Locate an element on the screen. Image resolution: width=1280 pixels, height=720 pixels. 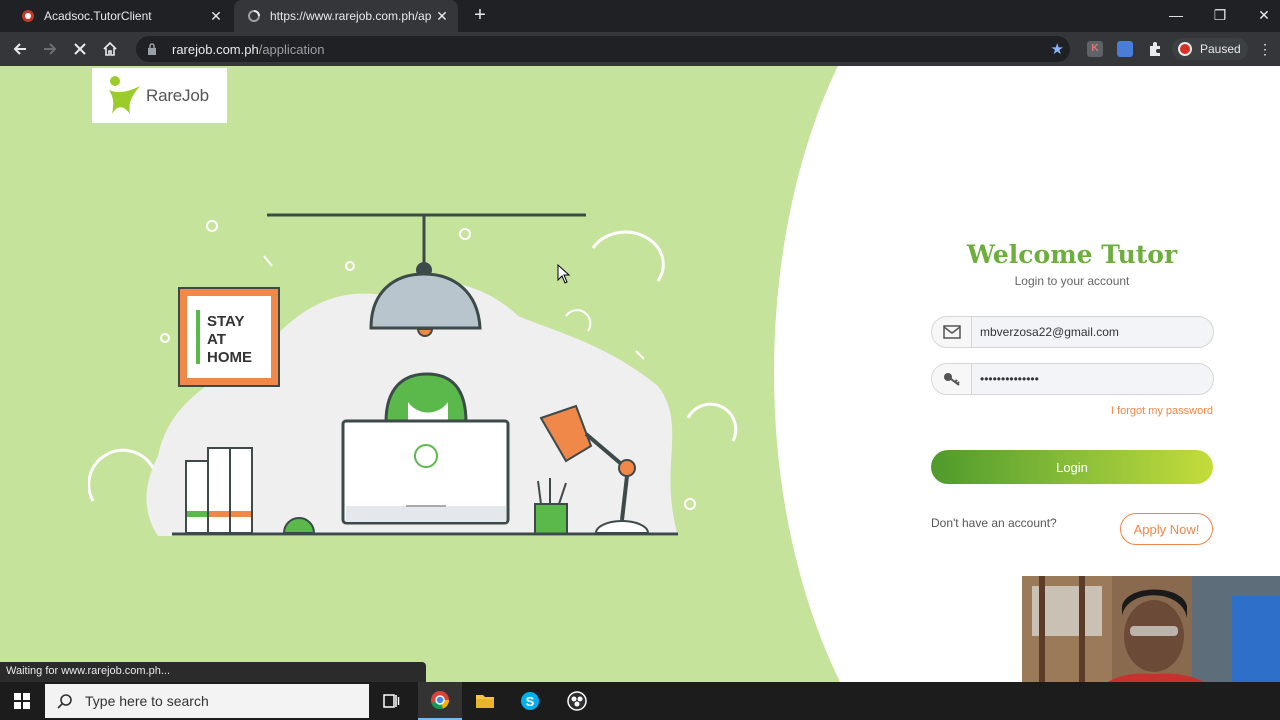
lock-icon is located at coordinates (152, 49).